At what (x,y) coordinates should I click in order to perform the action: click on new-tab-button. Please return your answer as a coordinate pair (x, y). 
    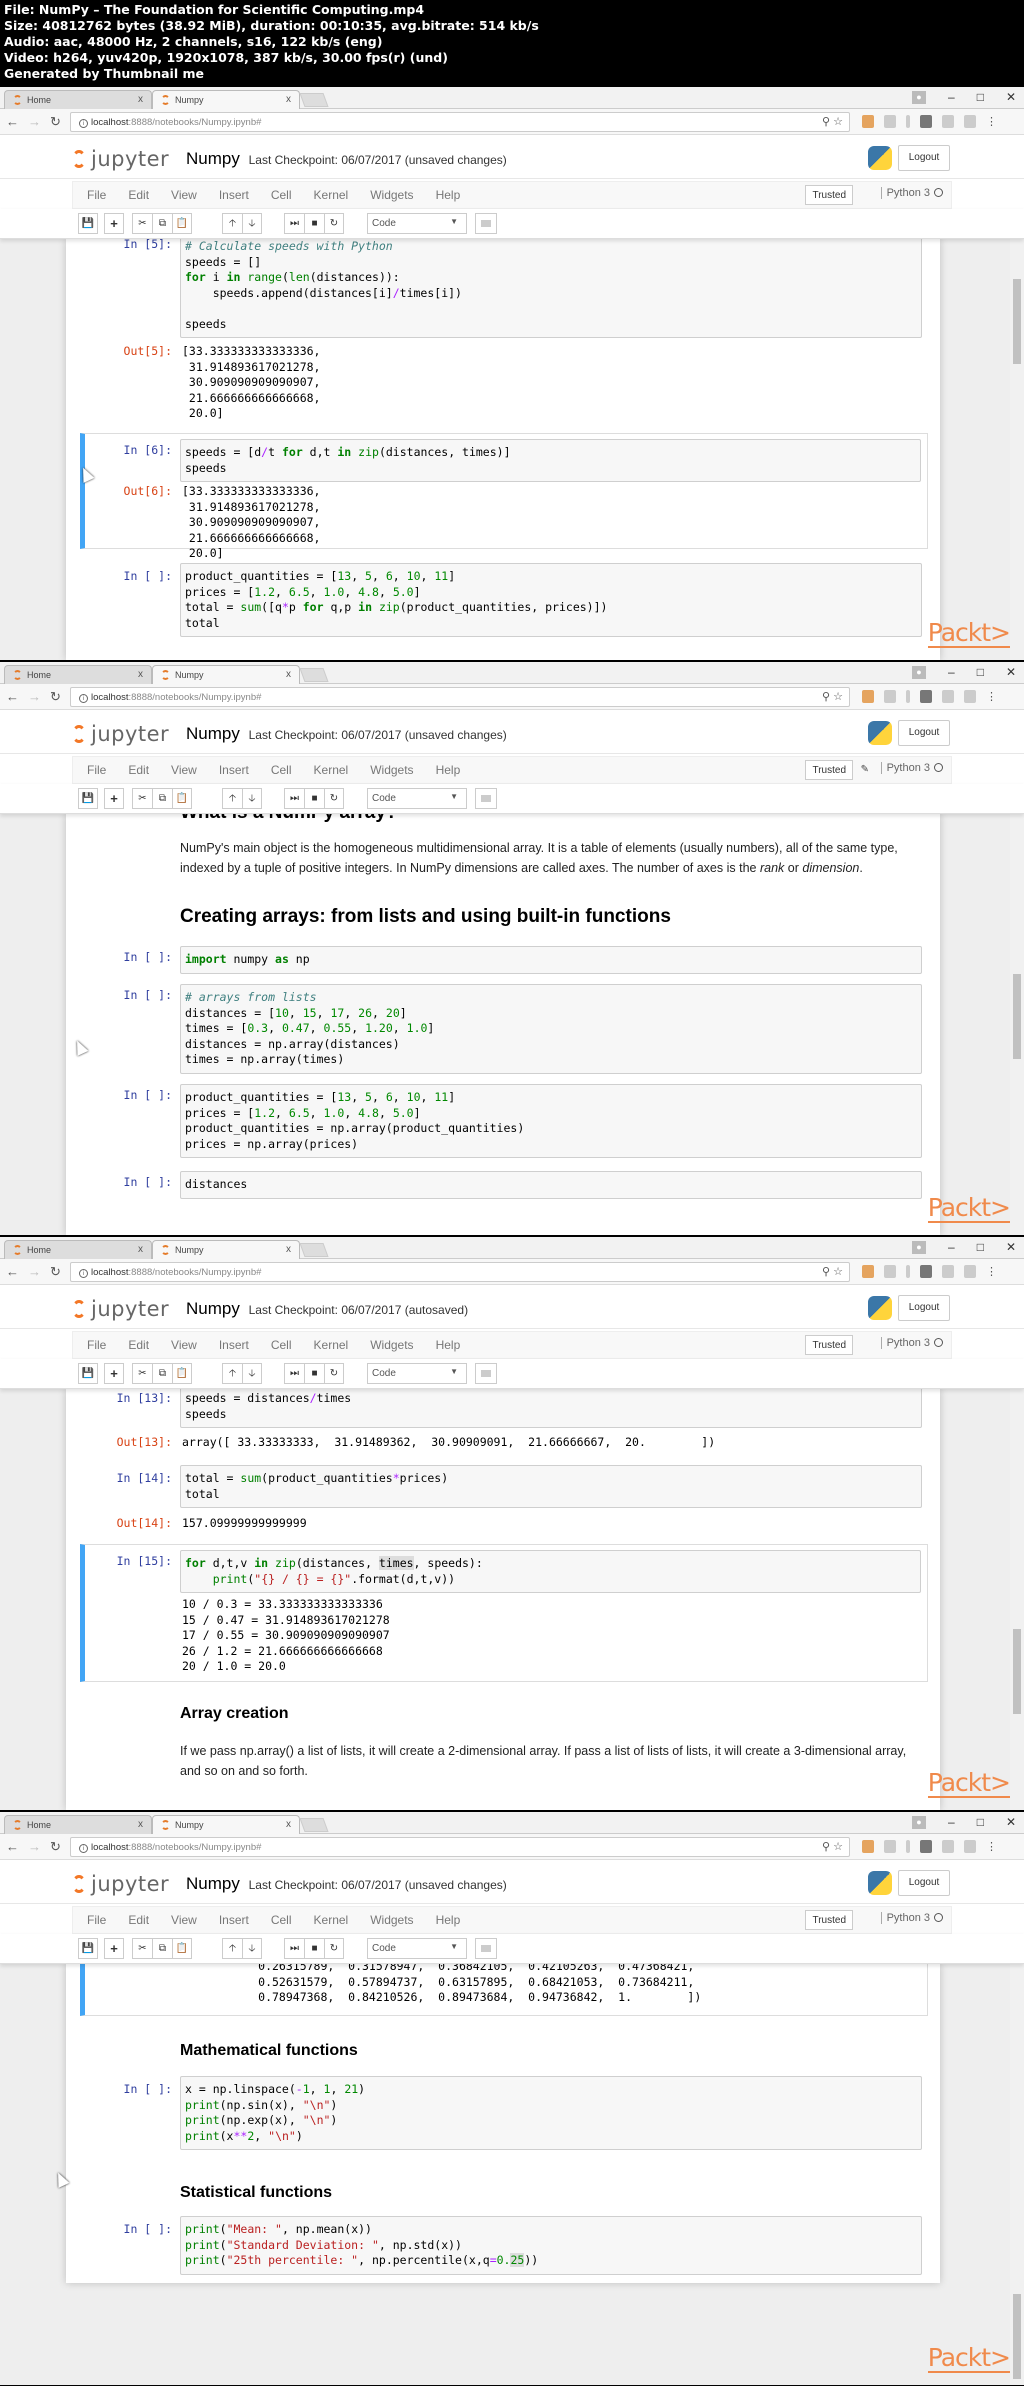
    Looking at the image, I should click on (314, 675).